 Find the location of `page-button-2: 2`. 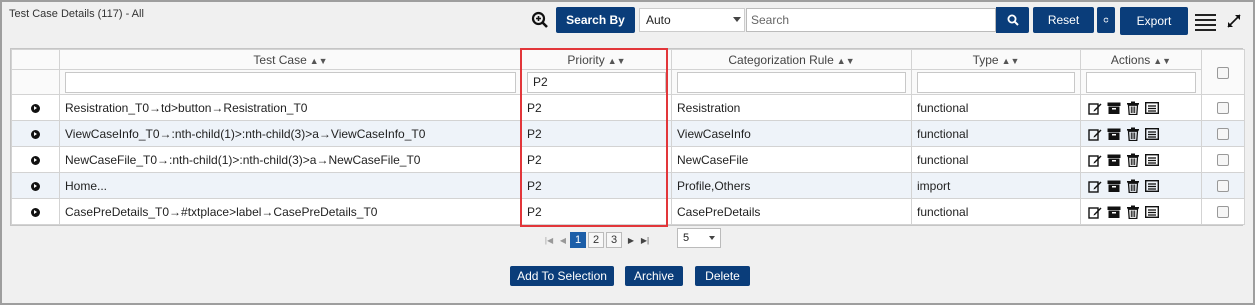

page-button-2: 2 is located at coordinates (596, 240).